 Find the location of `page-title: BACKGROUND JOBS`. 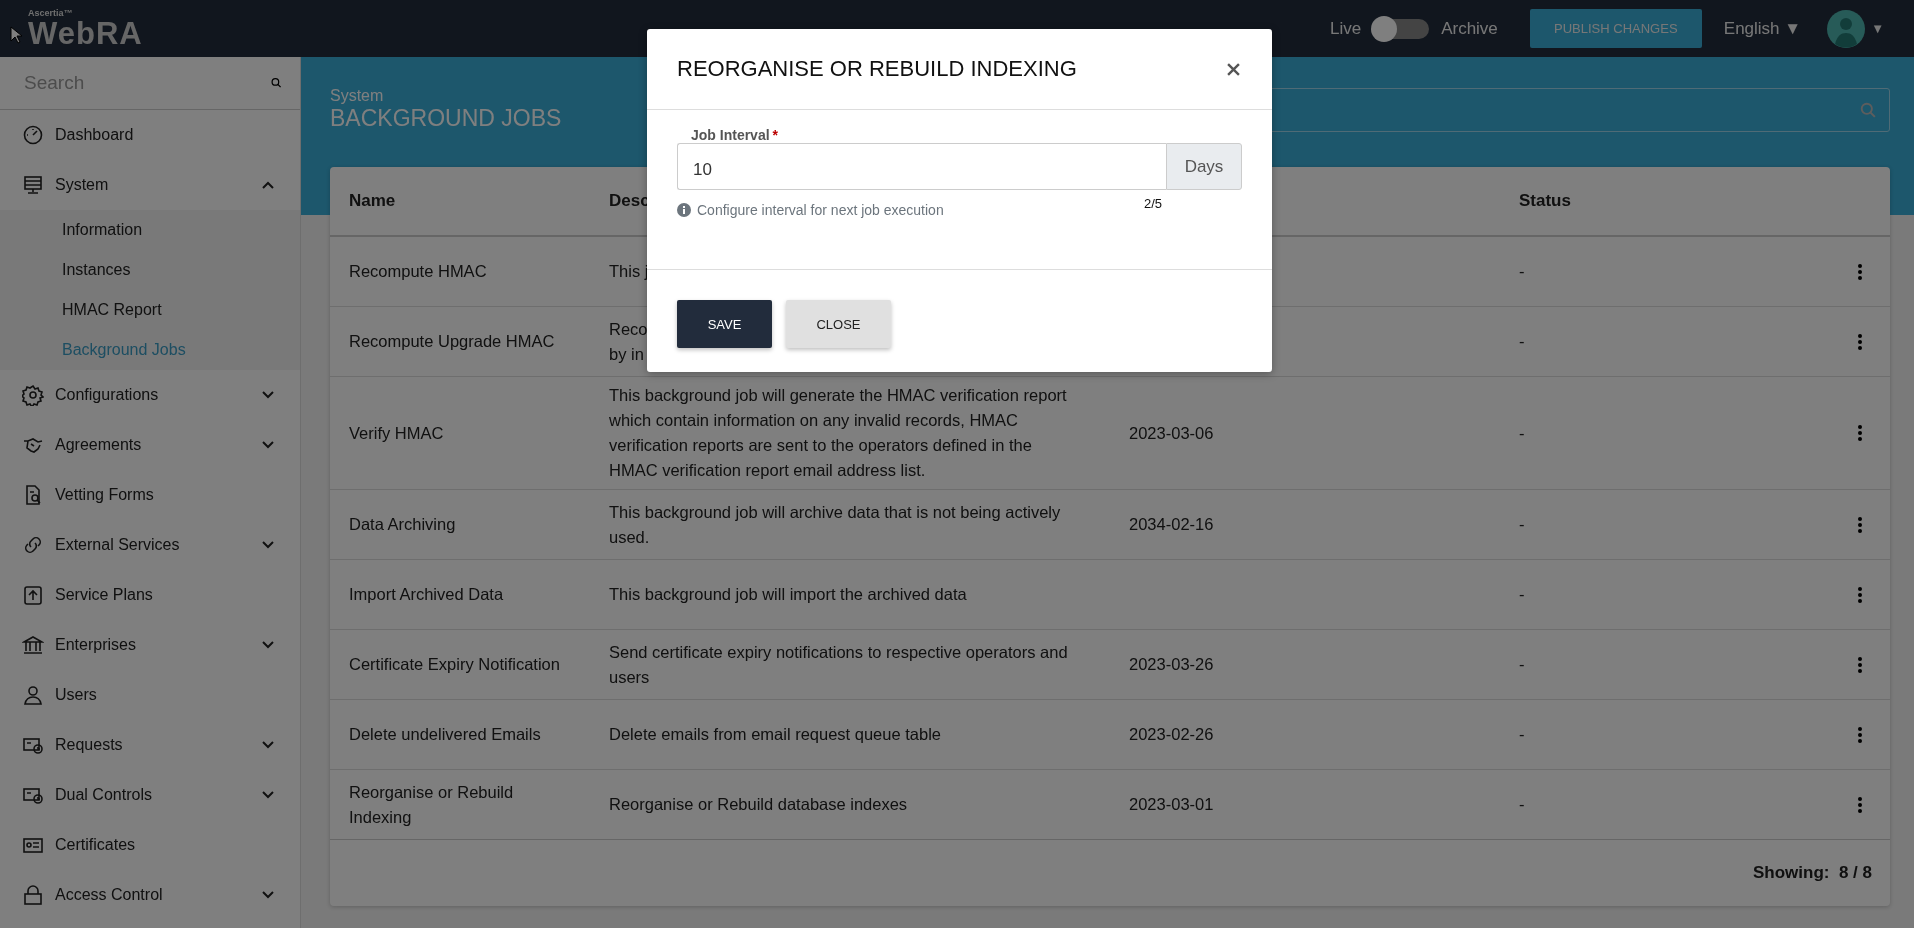

page-title: BACKGROUND JOBS is located at coordinates (446, 118).